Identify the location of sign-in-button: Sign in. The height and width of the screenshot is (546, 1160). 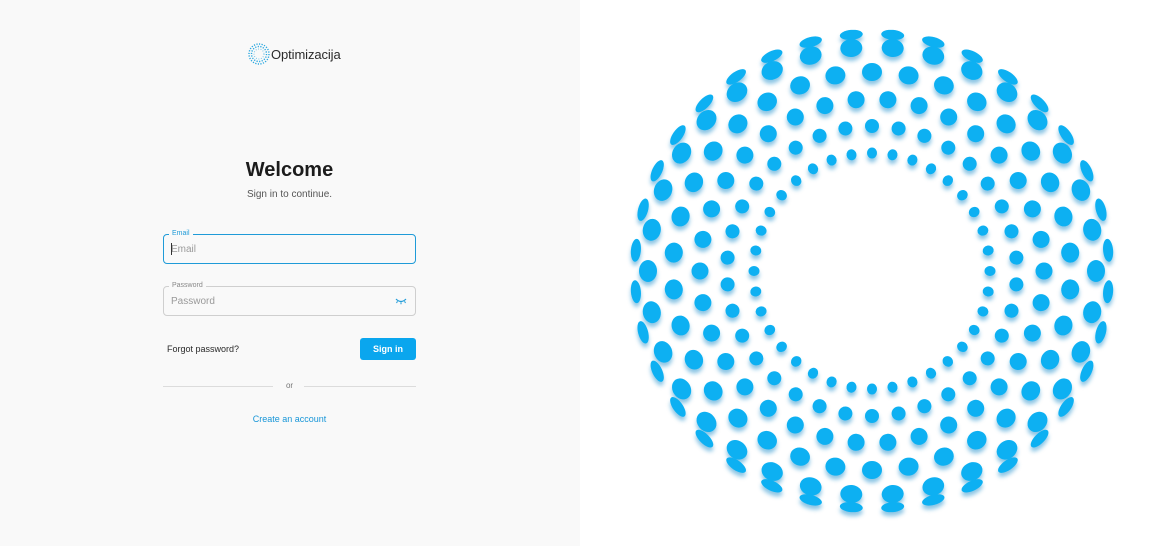
(388, 349).